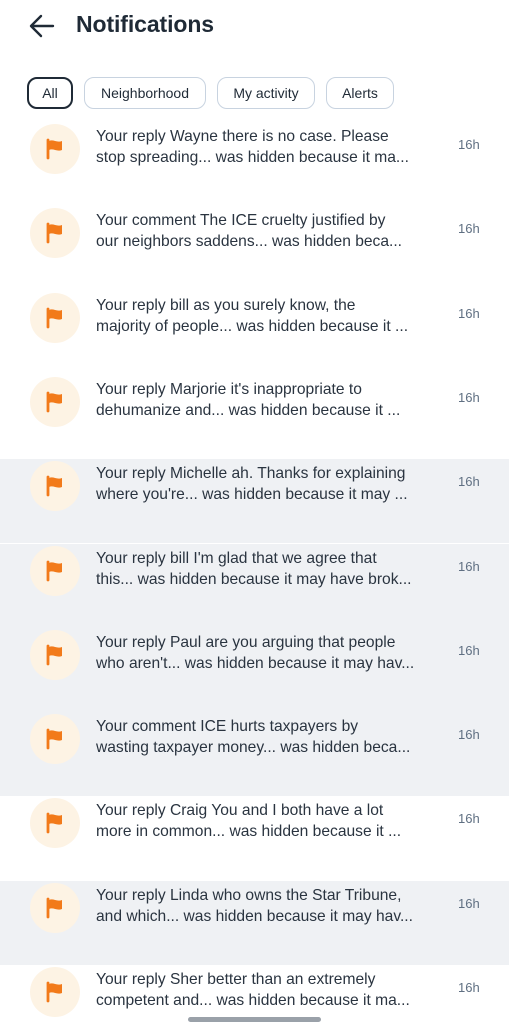  I want to click on chip-alerts: Alerts, so click(360, 93).